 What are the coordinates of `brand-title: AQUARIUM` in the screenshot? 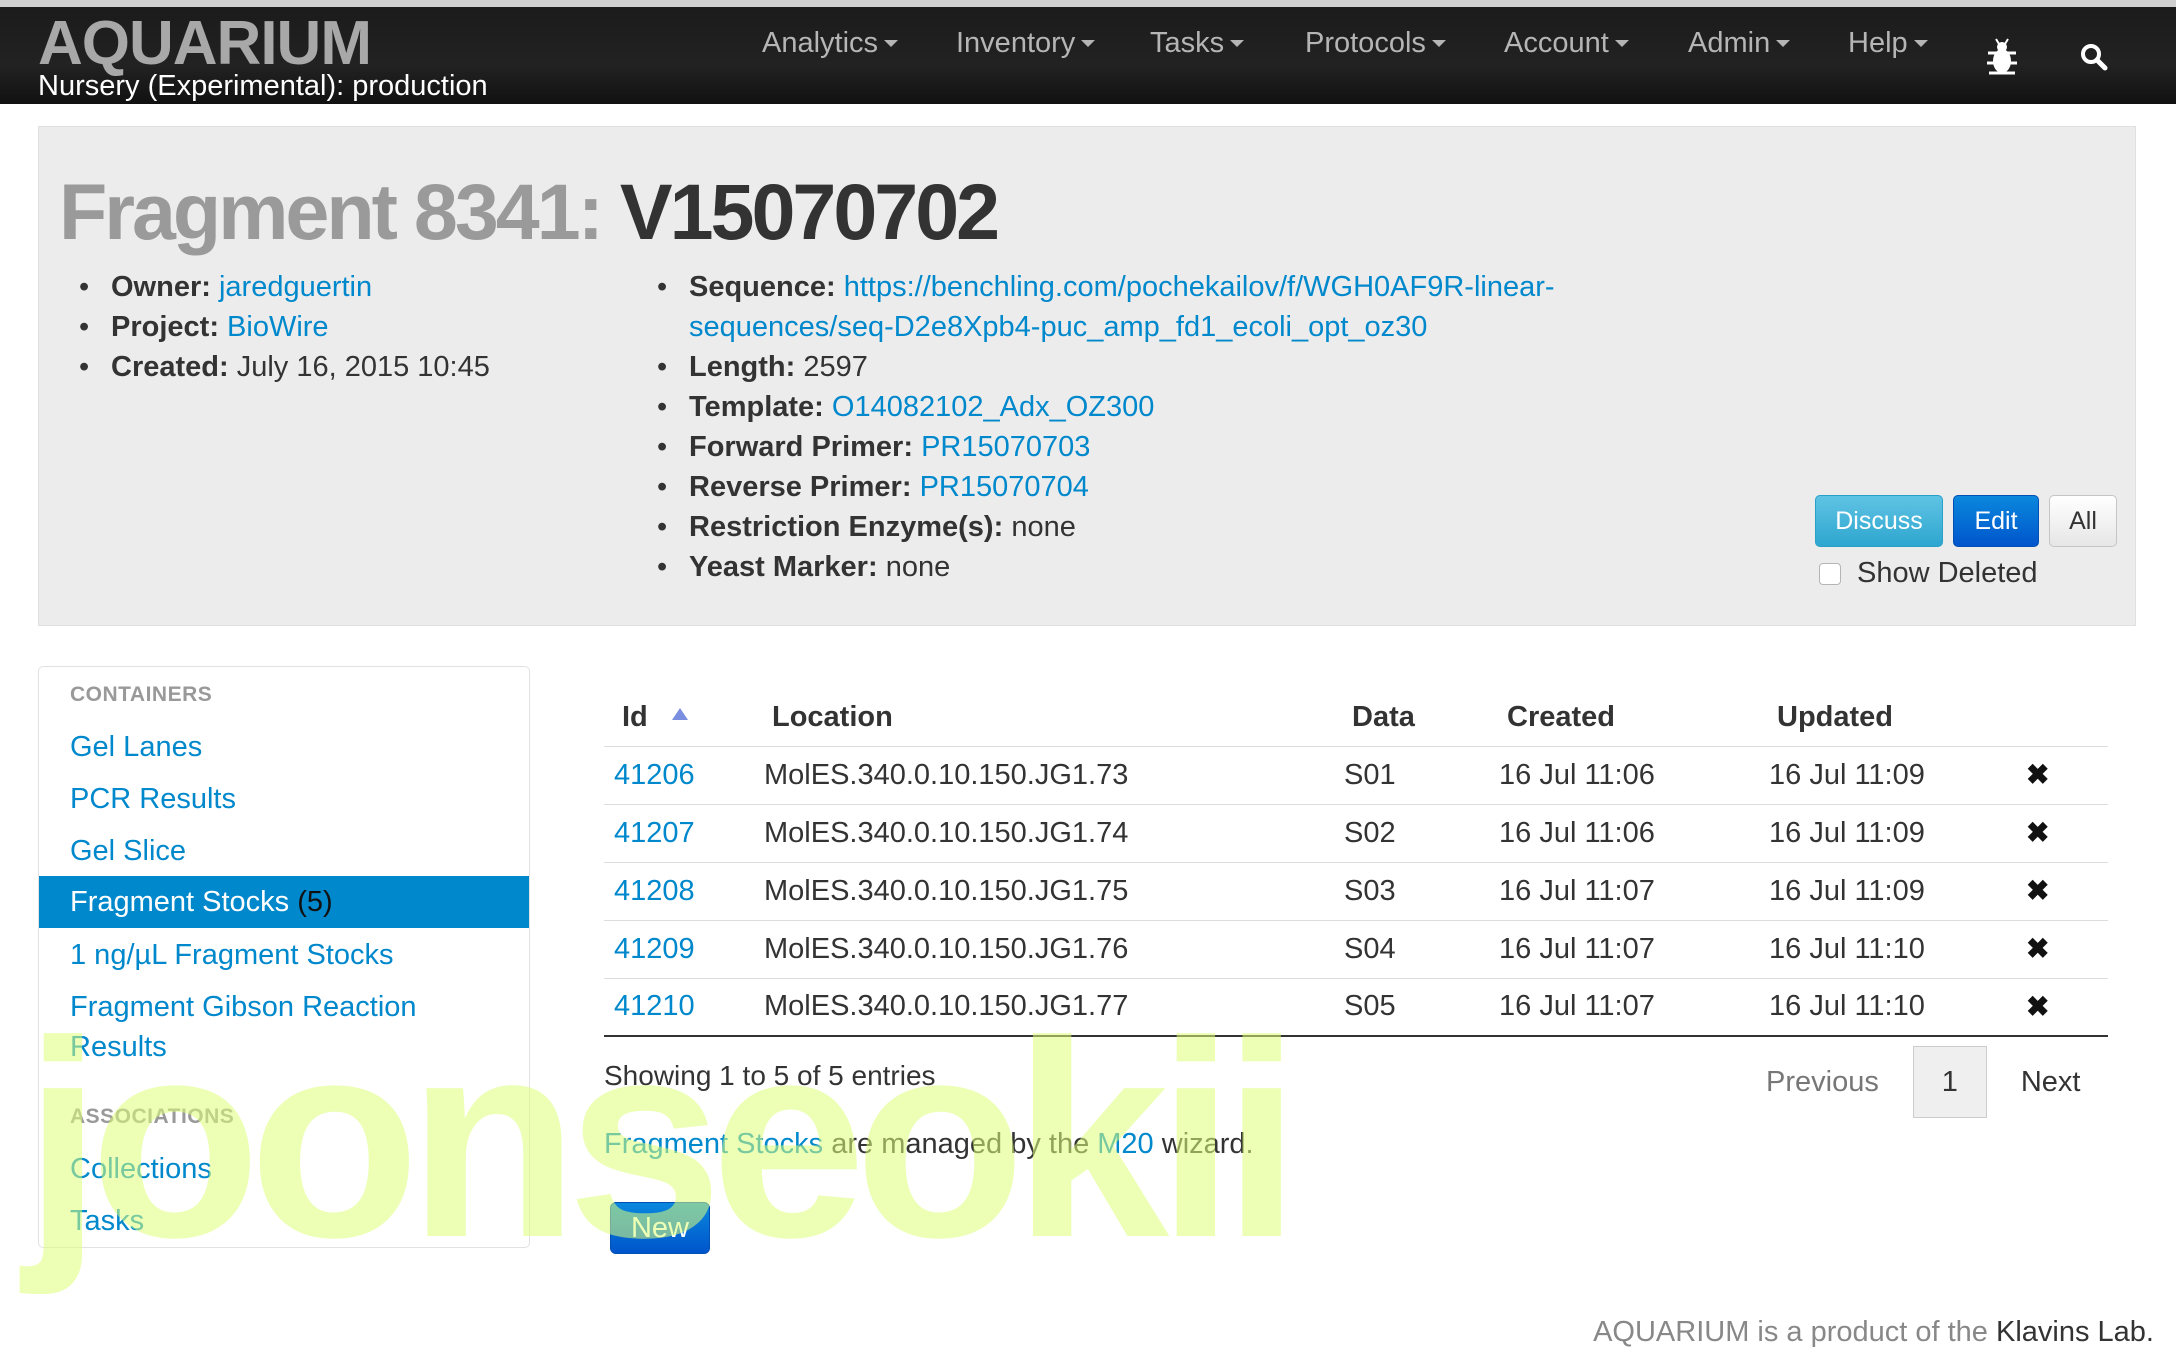 It's located at (263, 44).